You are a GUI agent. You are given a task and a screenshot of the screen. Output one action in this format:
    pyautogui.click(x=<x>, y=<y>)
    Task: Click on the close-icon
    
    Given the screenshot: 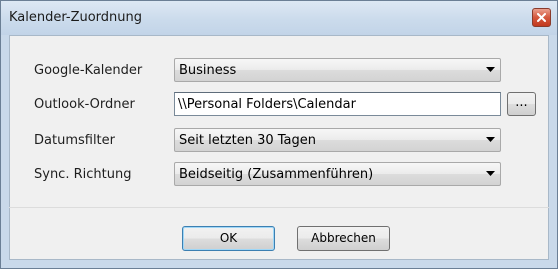 What is the action you would take?
    pyautogui.click(x=541, y=17)
    